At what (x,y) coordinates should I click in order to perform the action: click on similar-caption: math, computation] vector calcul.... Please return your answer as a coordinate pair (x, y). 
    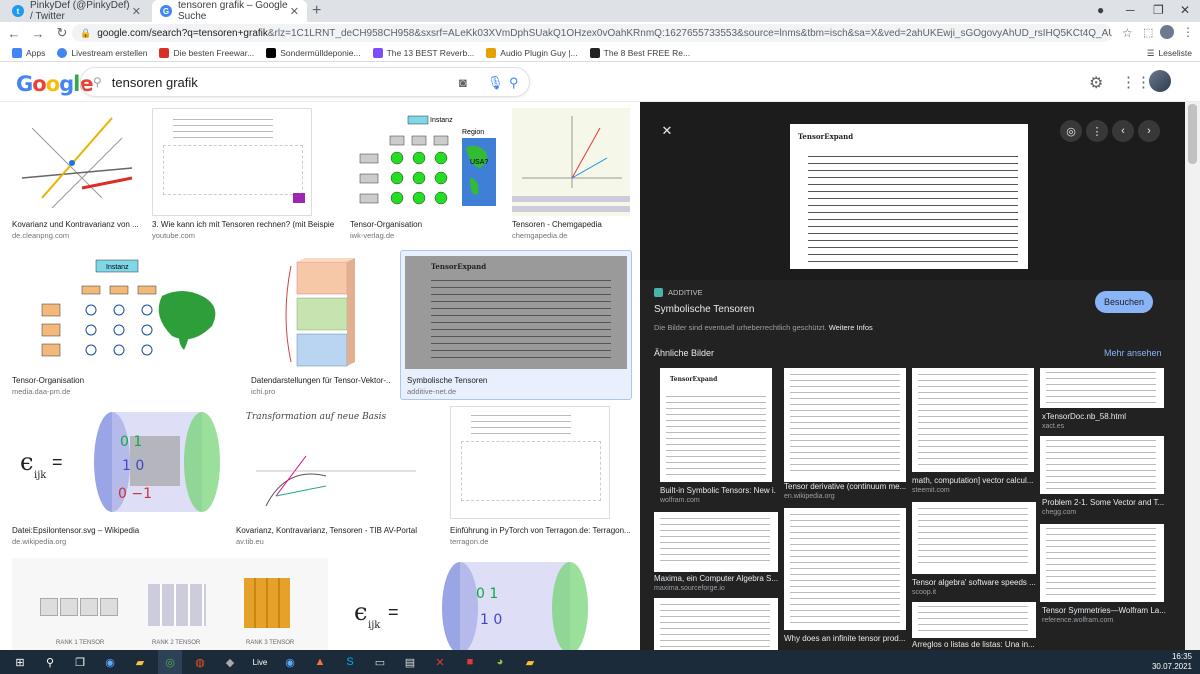
    Looking at the image, I should click on (973, 480).